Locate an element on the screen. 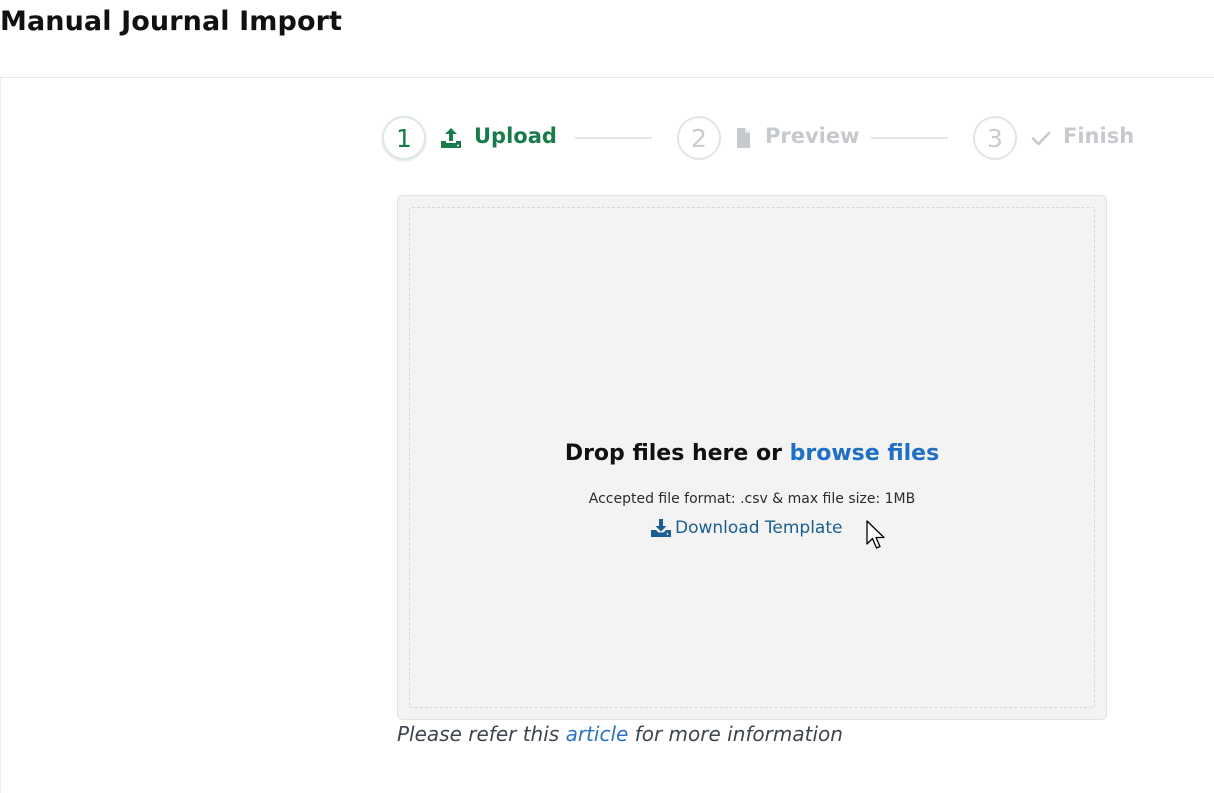 This screenshot has width=1214, height=793. drop-heading: Drop files here or browse files is located at coordinates (752, 453).